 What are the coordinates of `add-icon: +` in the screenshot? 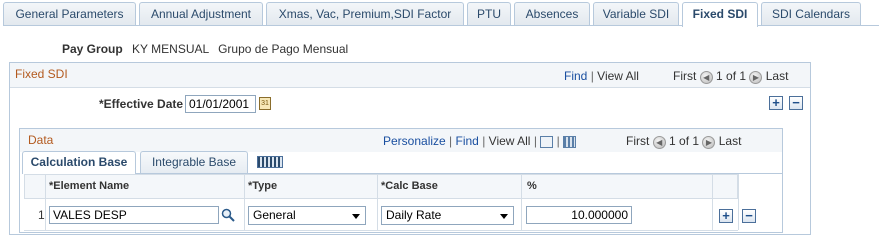 It's located at (776, 103).